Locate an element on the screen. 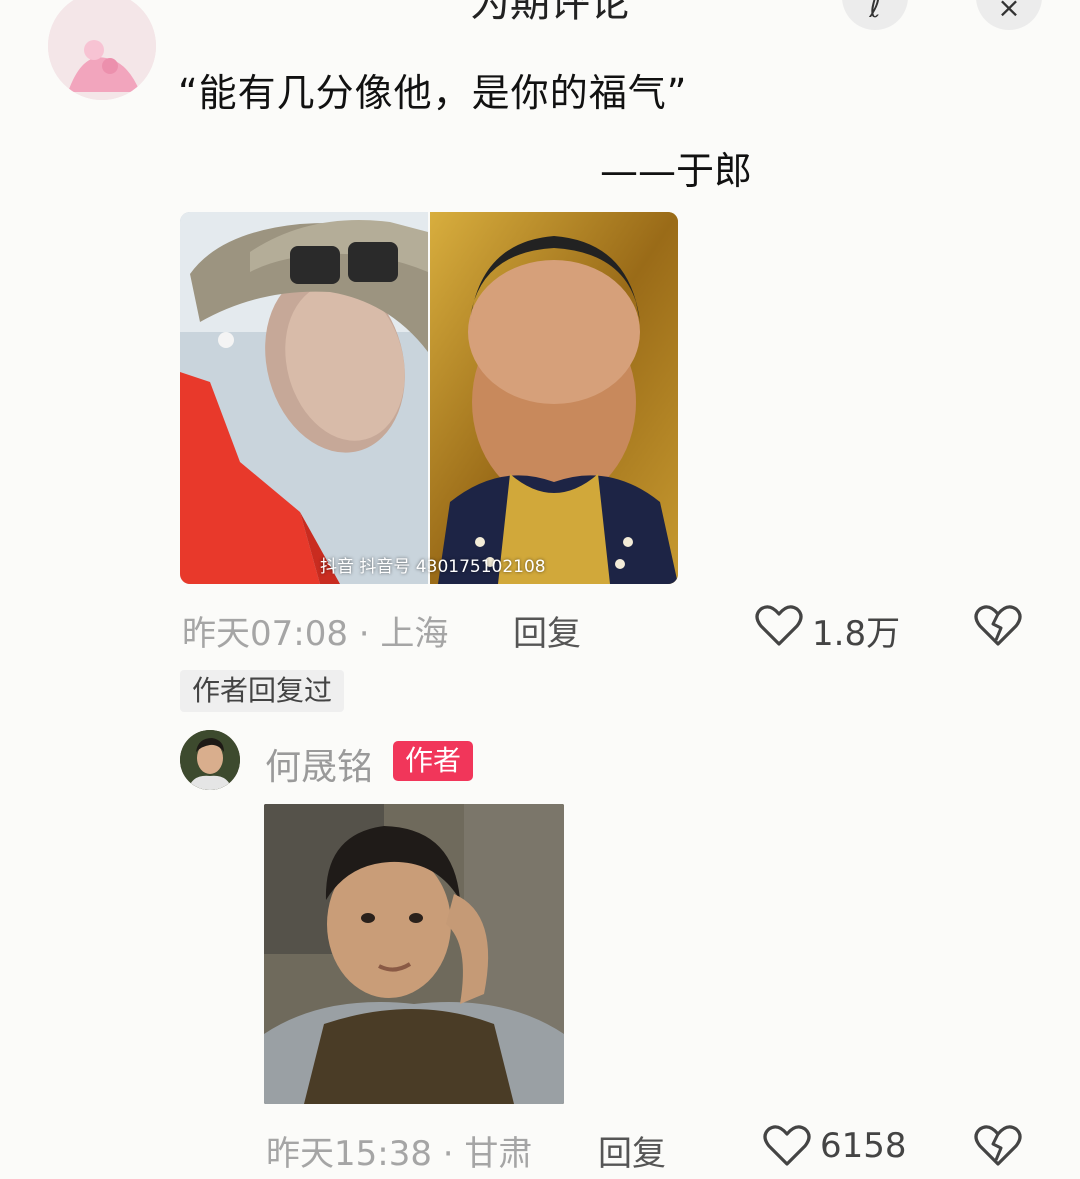 Image resolution: width=1080 pixels, height=1179 pixels. comment-time-location: 昨天07:08 · 上海 is located at coordinates (315, 634).